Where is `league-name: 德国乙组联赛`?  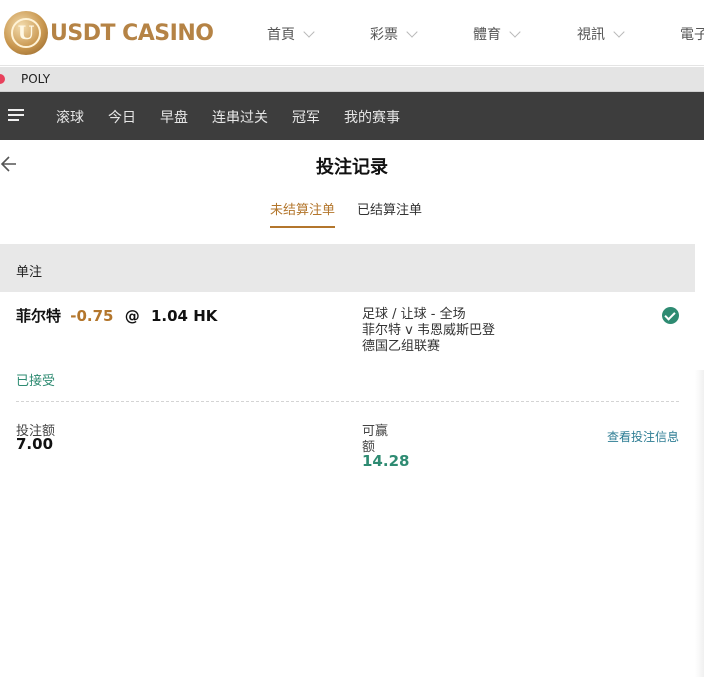
league-name: 德国乙组联赛 is located at coordinates (401, 346).